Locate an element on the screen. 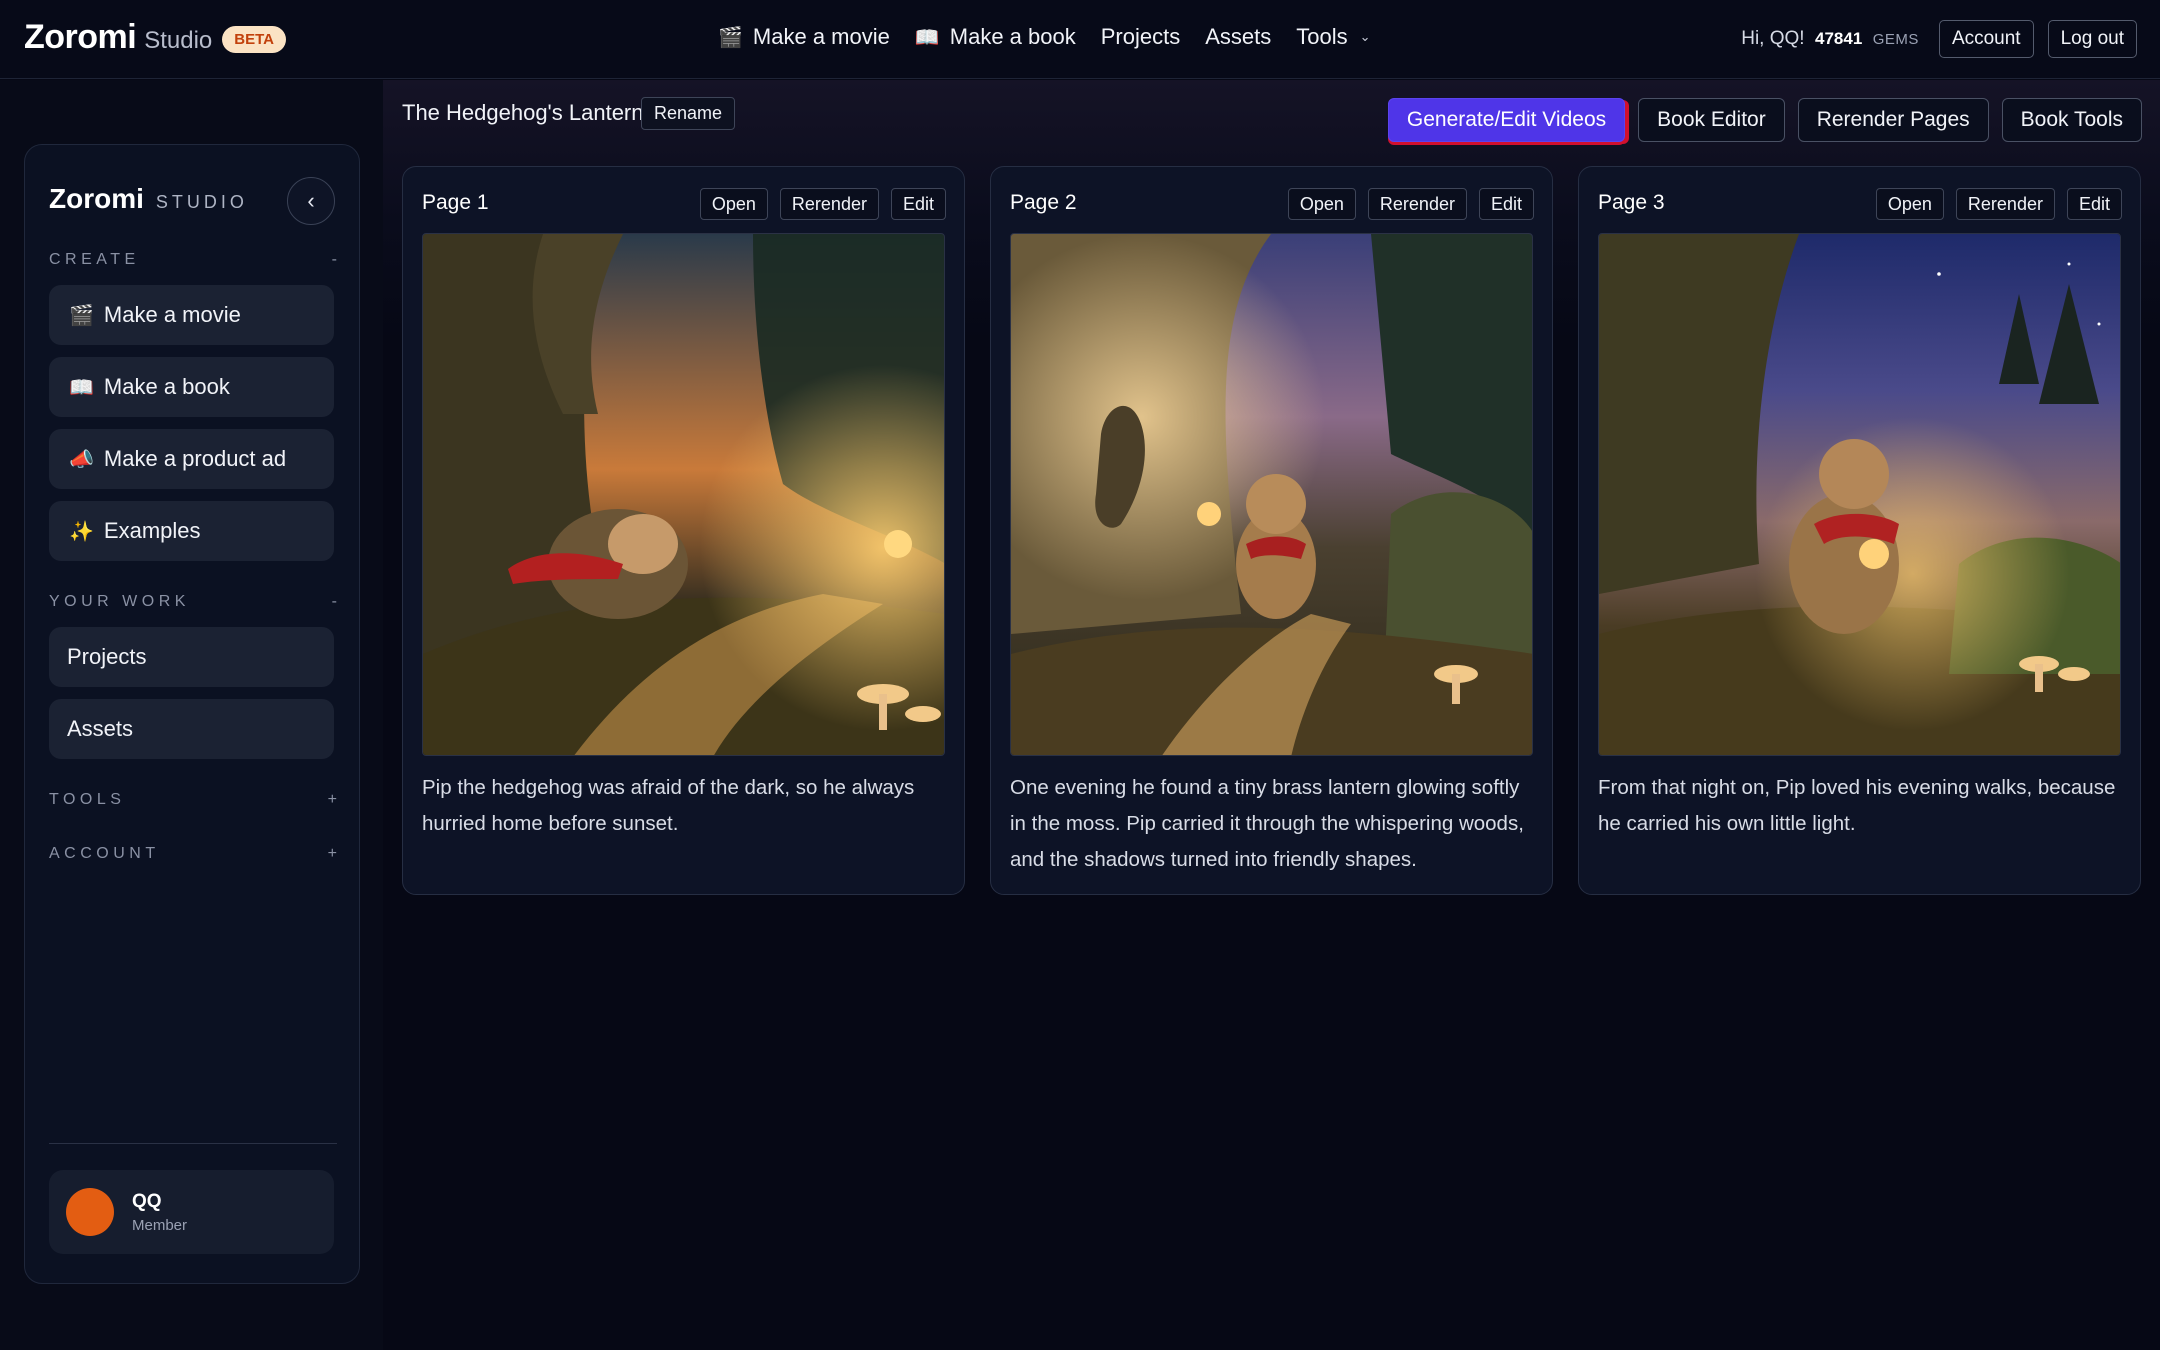 Image resolution: width=2160 pixels, height=1350 pixels. page-title: Page 2 is located at coordinates (1043, 202).